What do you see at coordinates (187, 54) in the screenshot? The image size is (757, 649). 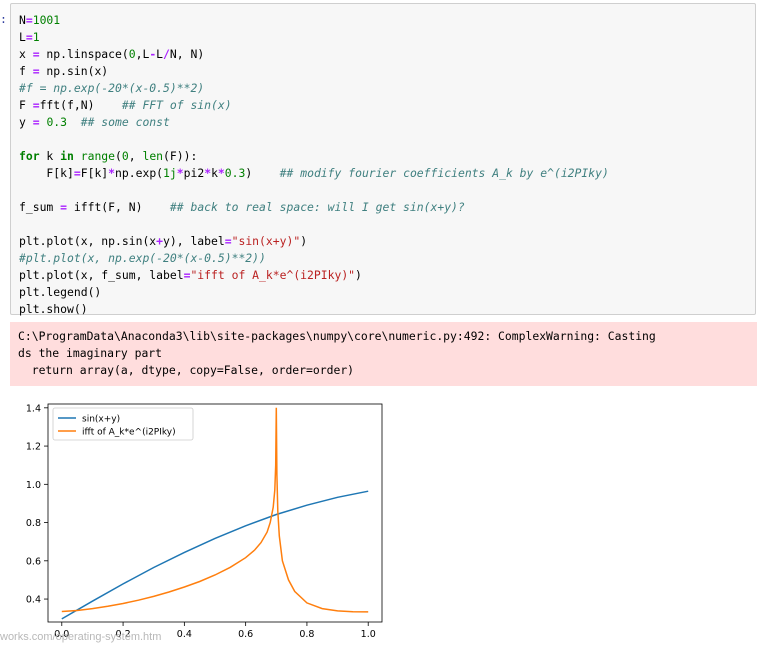 I see `code-token: N, N)` at bounding box center [187, 54].